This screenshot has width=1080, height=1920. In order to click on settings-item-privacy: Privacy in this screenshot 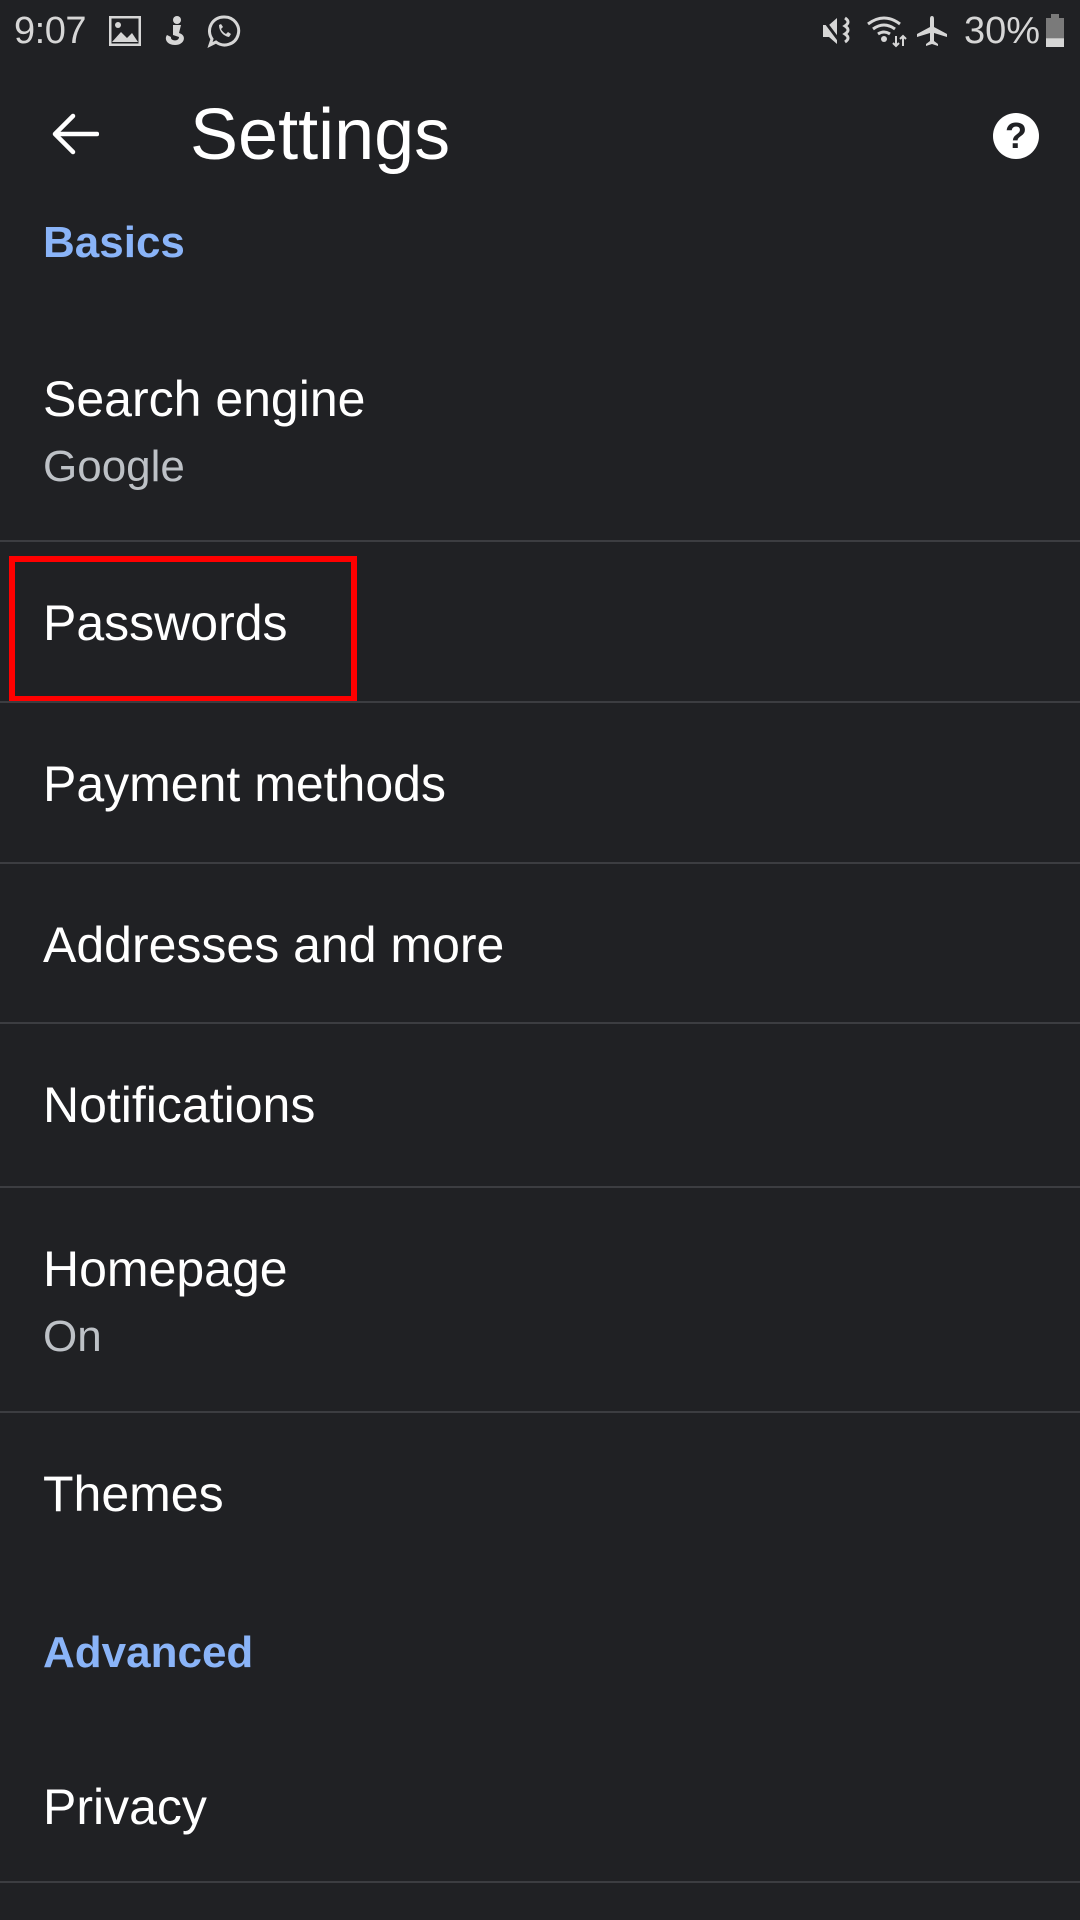, I will do `click(540, 1805)`.